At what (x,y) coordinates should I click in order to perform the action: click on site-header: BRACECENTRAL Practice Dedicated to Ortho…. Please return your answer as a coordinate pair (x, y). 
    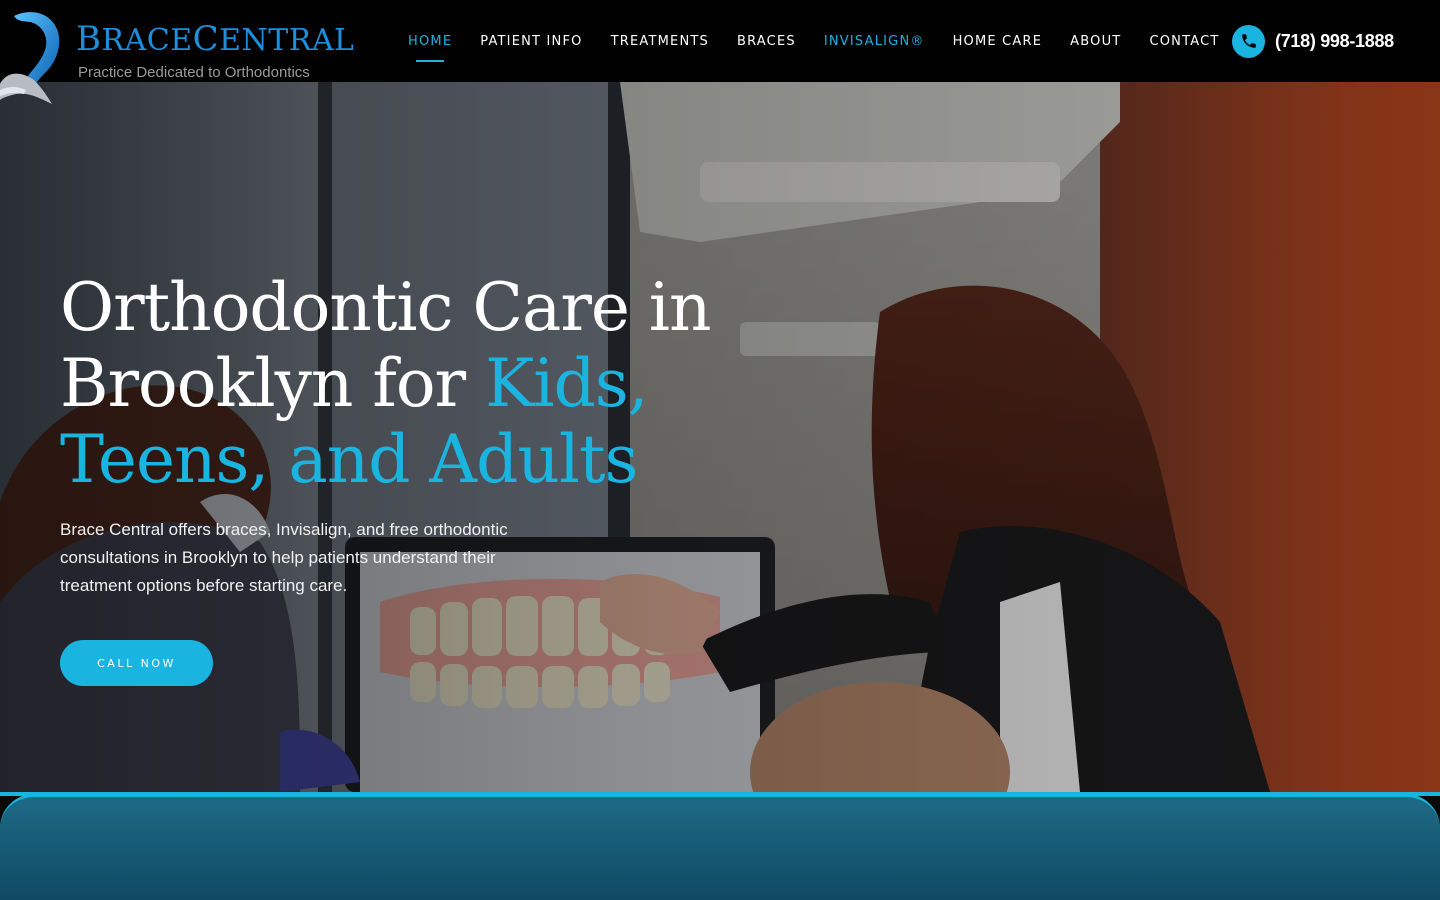
    Looking at the image, I should click on (720, 52).